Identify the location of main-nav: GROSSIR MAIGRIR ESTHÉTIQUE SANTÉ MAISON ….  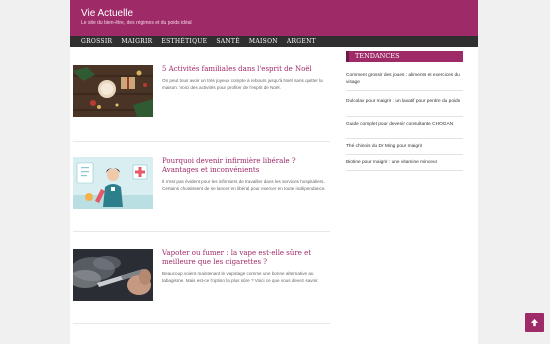
(274, 41).